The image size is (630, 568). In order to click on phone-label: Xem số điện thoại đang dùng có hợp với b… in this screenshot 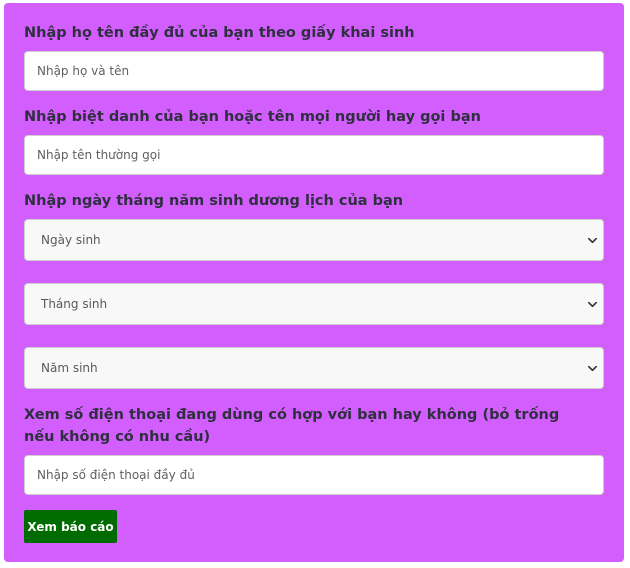, I will do `click(292, 426)`.